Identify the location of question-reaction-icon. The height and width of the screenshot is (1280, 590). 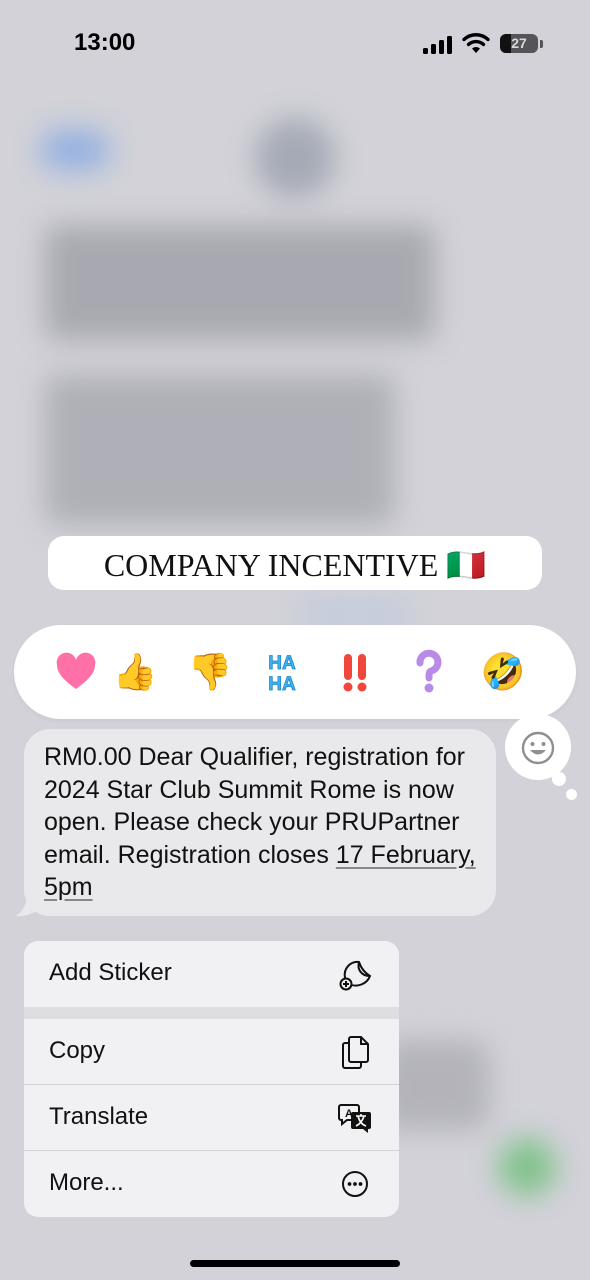
(429, 672).